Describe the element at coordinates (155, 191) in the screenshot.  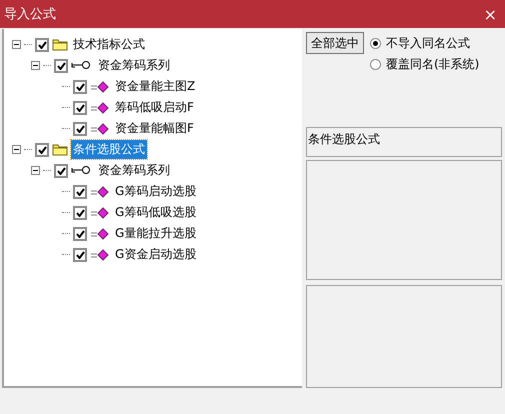
I see `tree-item: G筹码启动选股` at that location.